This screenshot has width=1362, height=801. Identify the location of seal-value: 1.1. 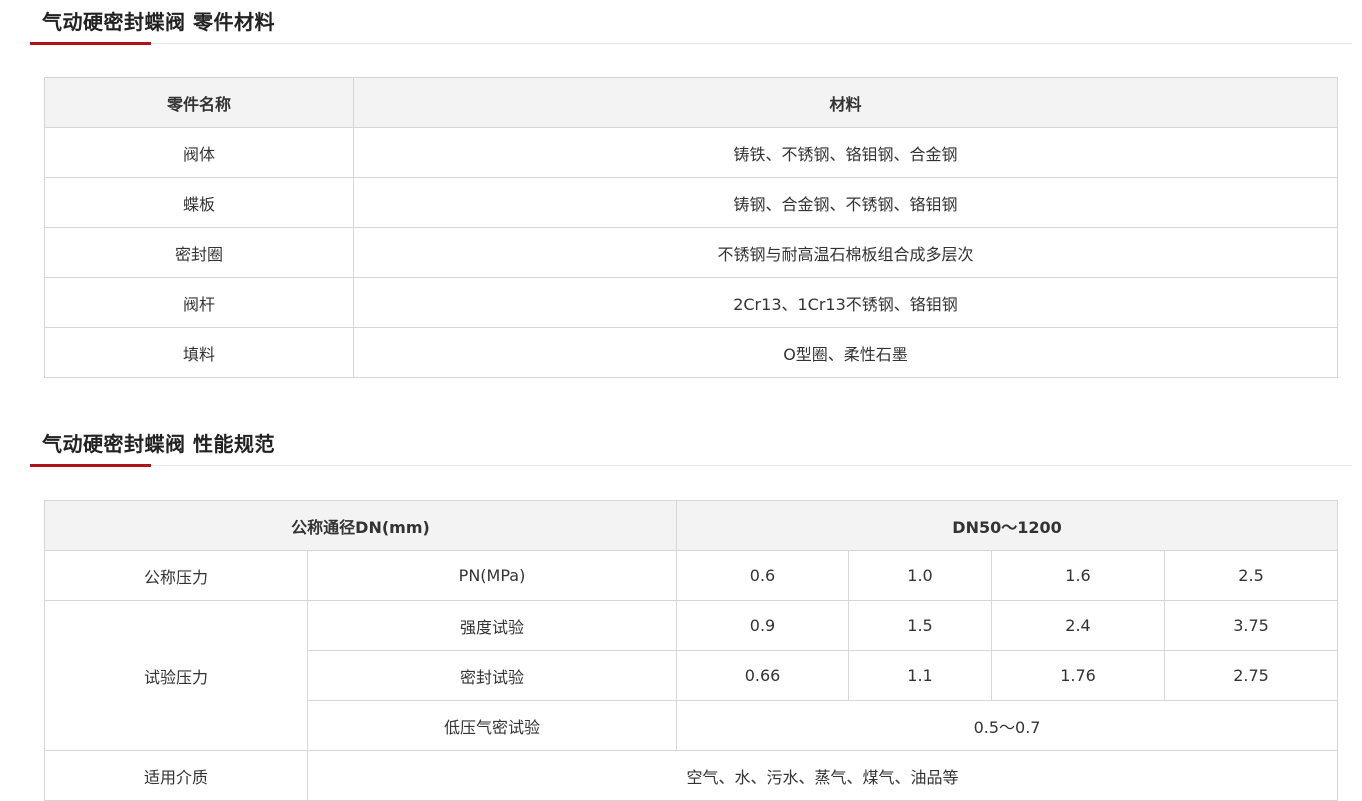
(920, 675).